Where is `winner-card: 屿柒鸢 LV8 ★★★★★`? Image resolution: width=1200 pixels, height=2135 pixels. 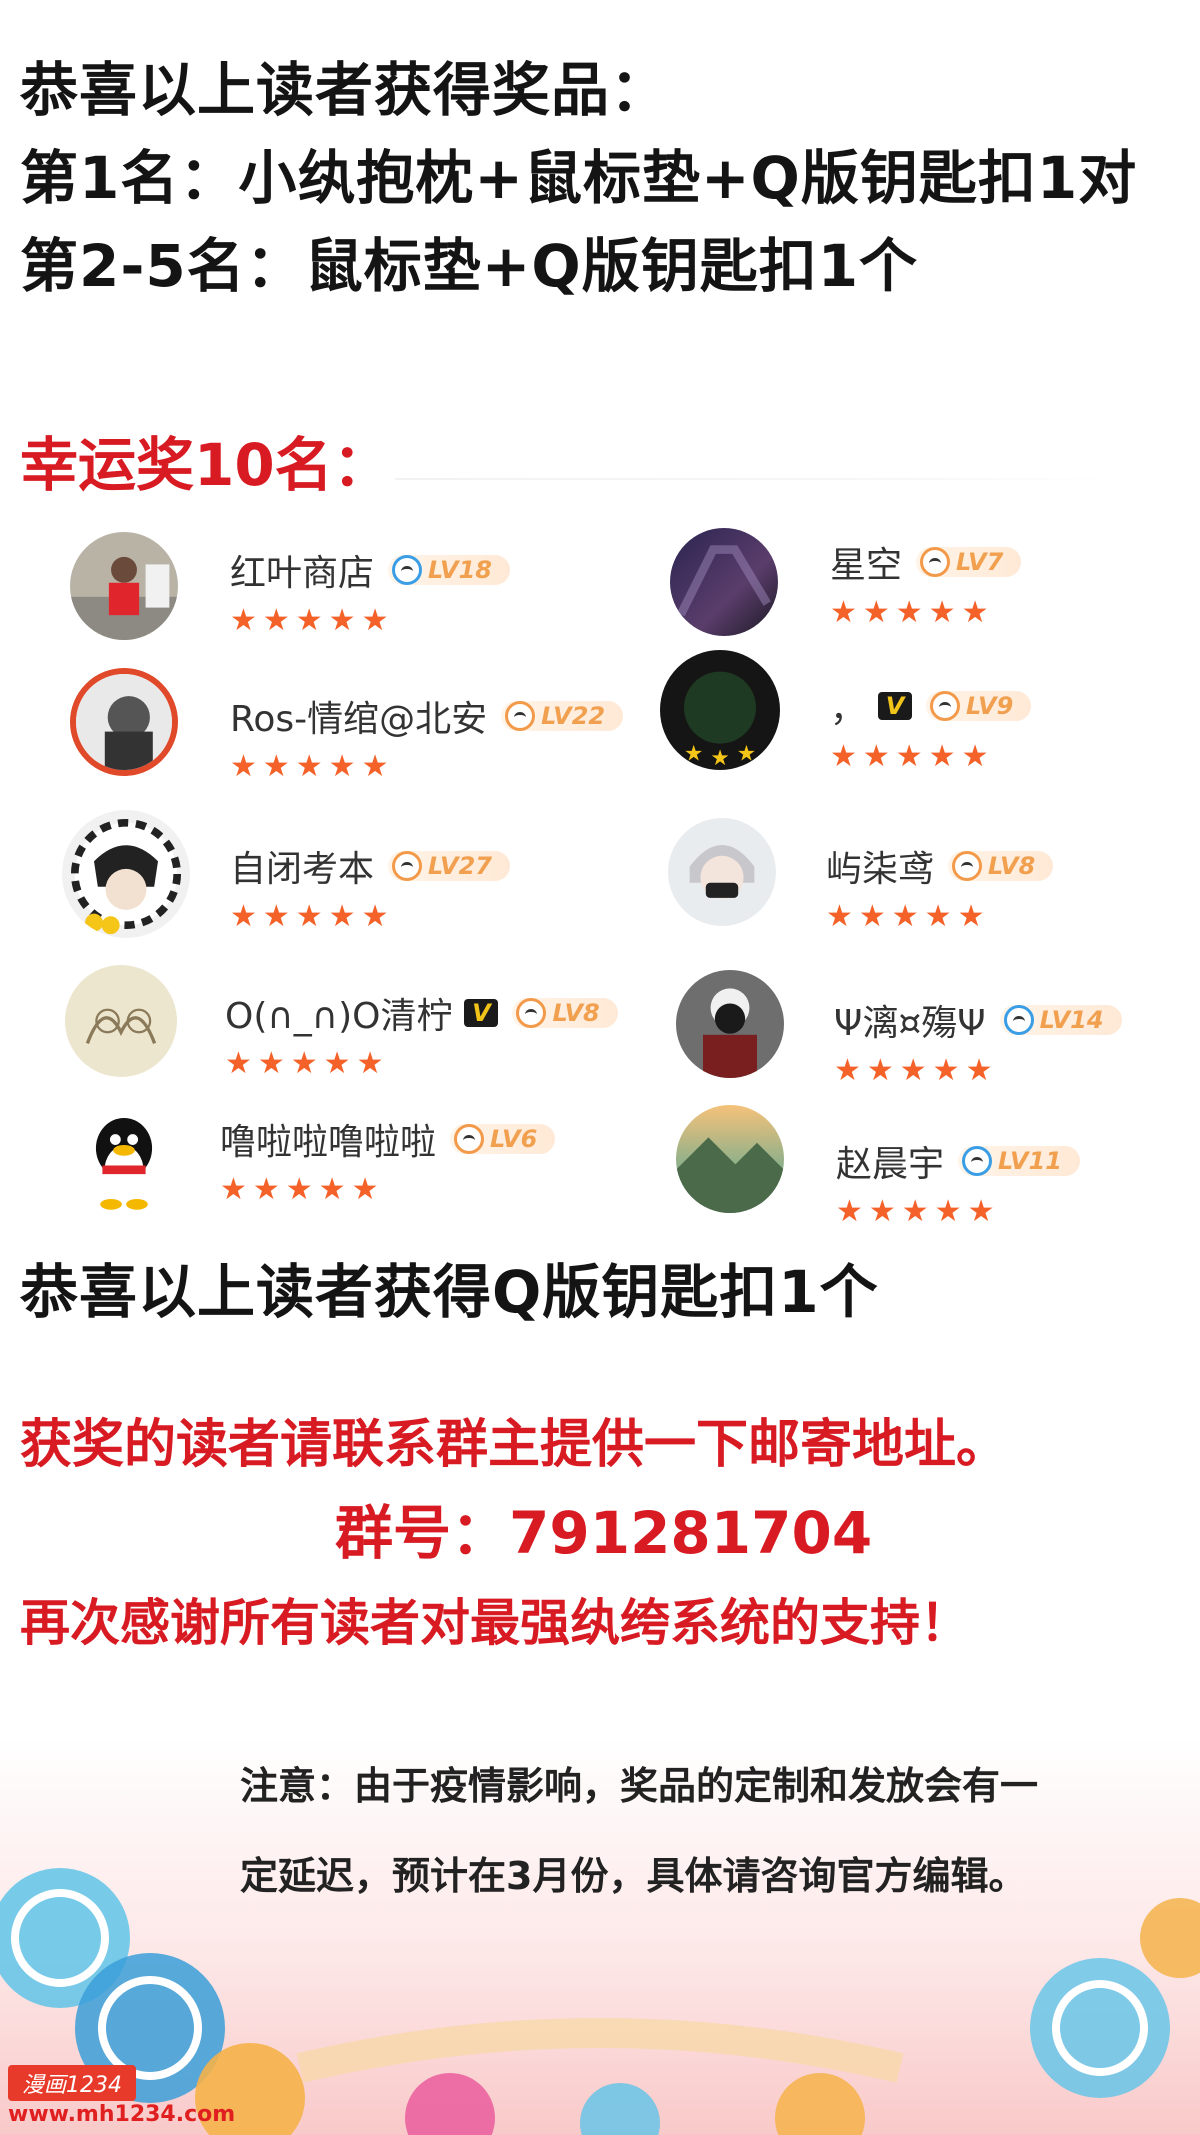 winner-card: 屿柒鸢 LV8 ★★★★★ is located at coordinates (918, 878).